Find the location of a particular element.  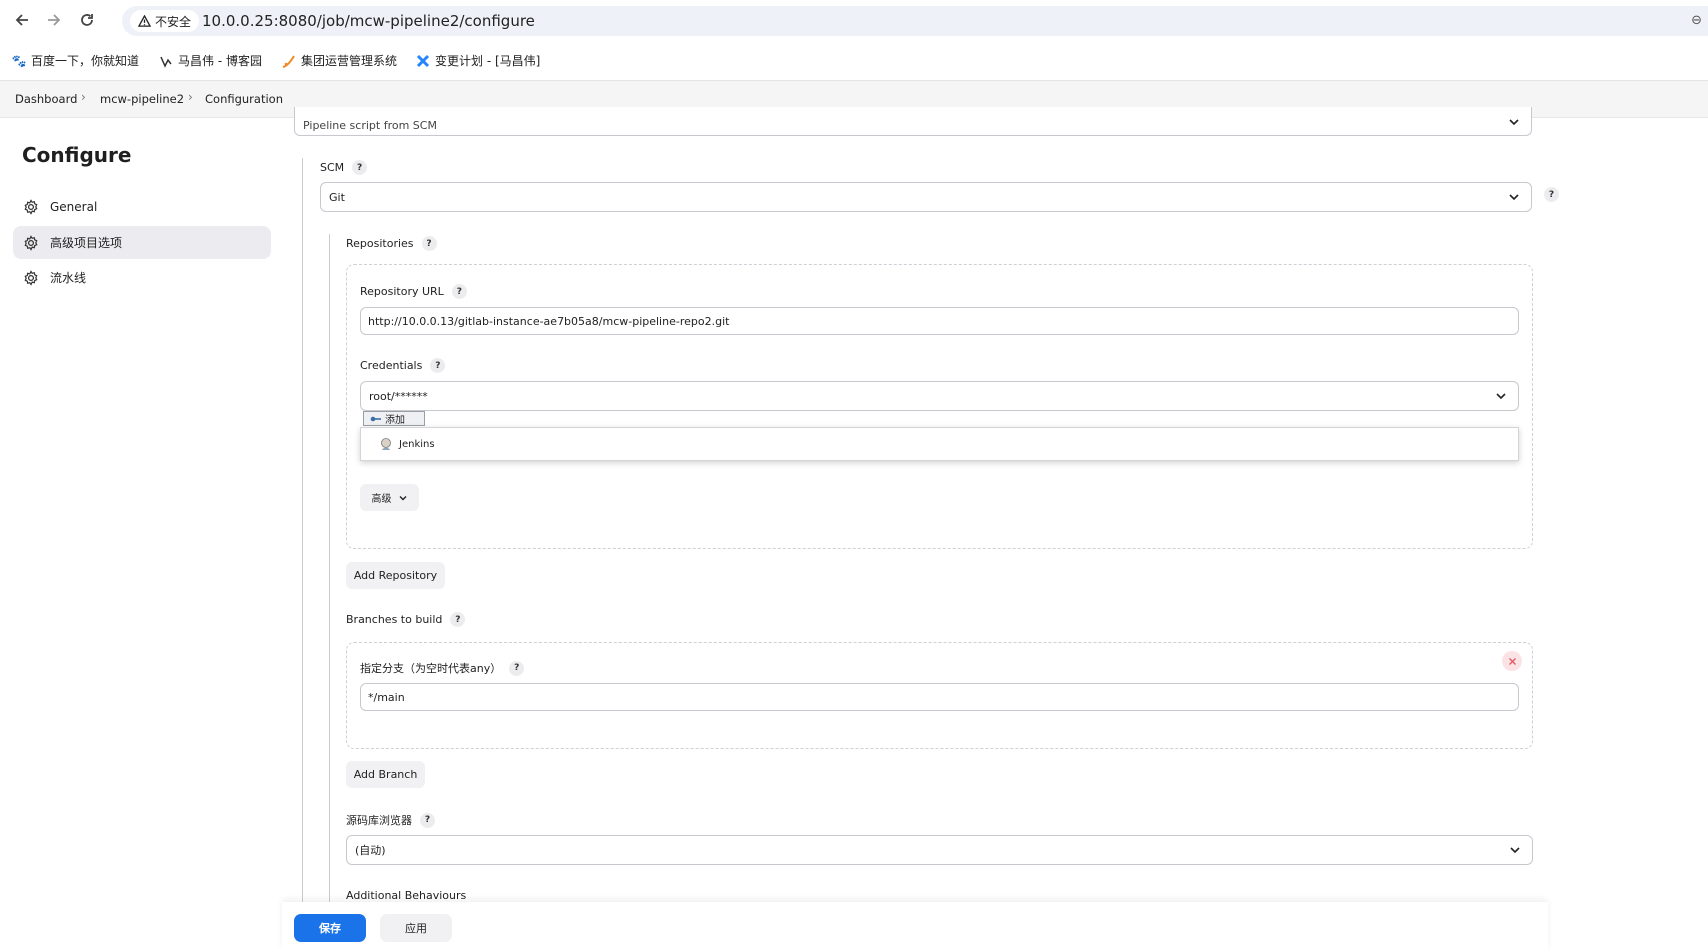

add-credentials-label: 添加 is located at coordinates (395, 420).